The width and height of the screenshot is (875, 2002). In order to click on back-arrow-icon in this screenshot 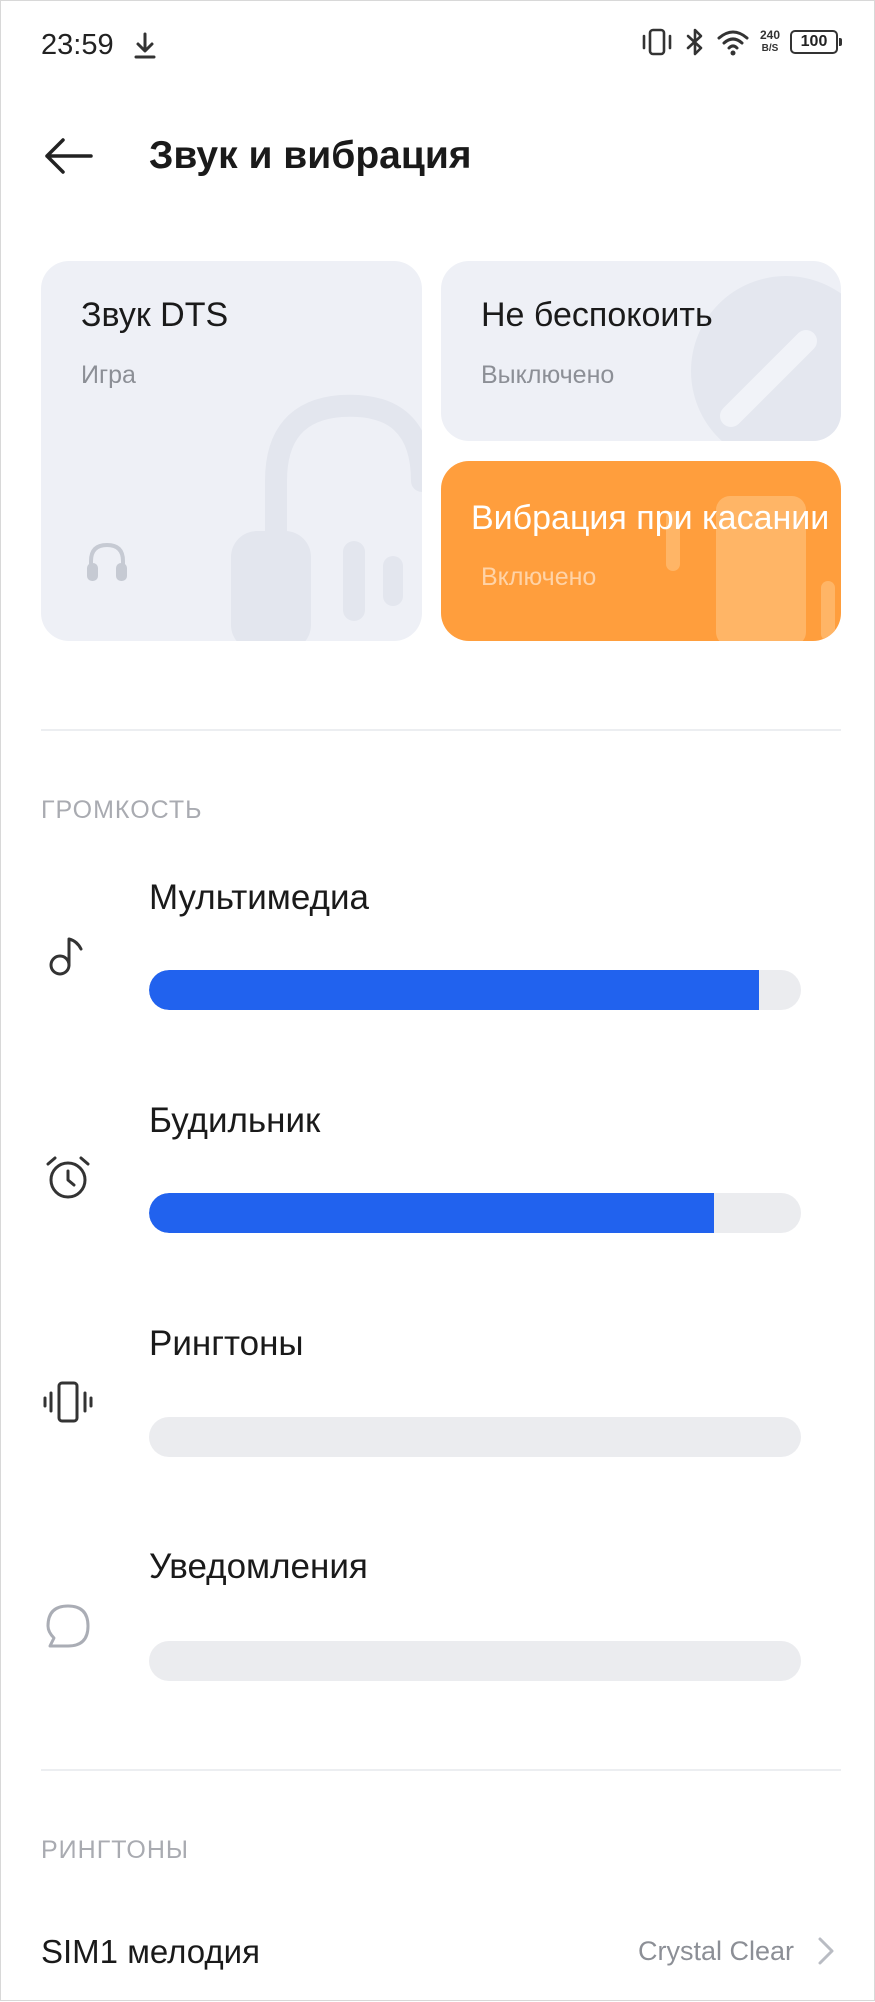, I will do `click(69, 156)`.